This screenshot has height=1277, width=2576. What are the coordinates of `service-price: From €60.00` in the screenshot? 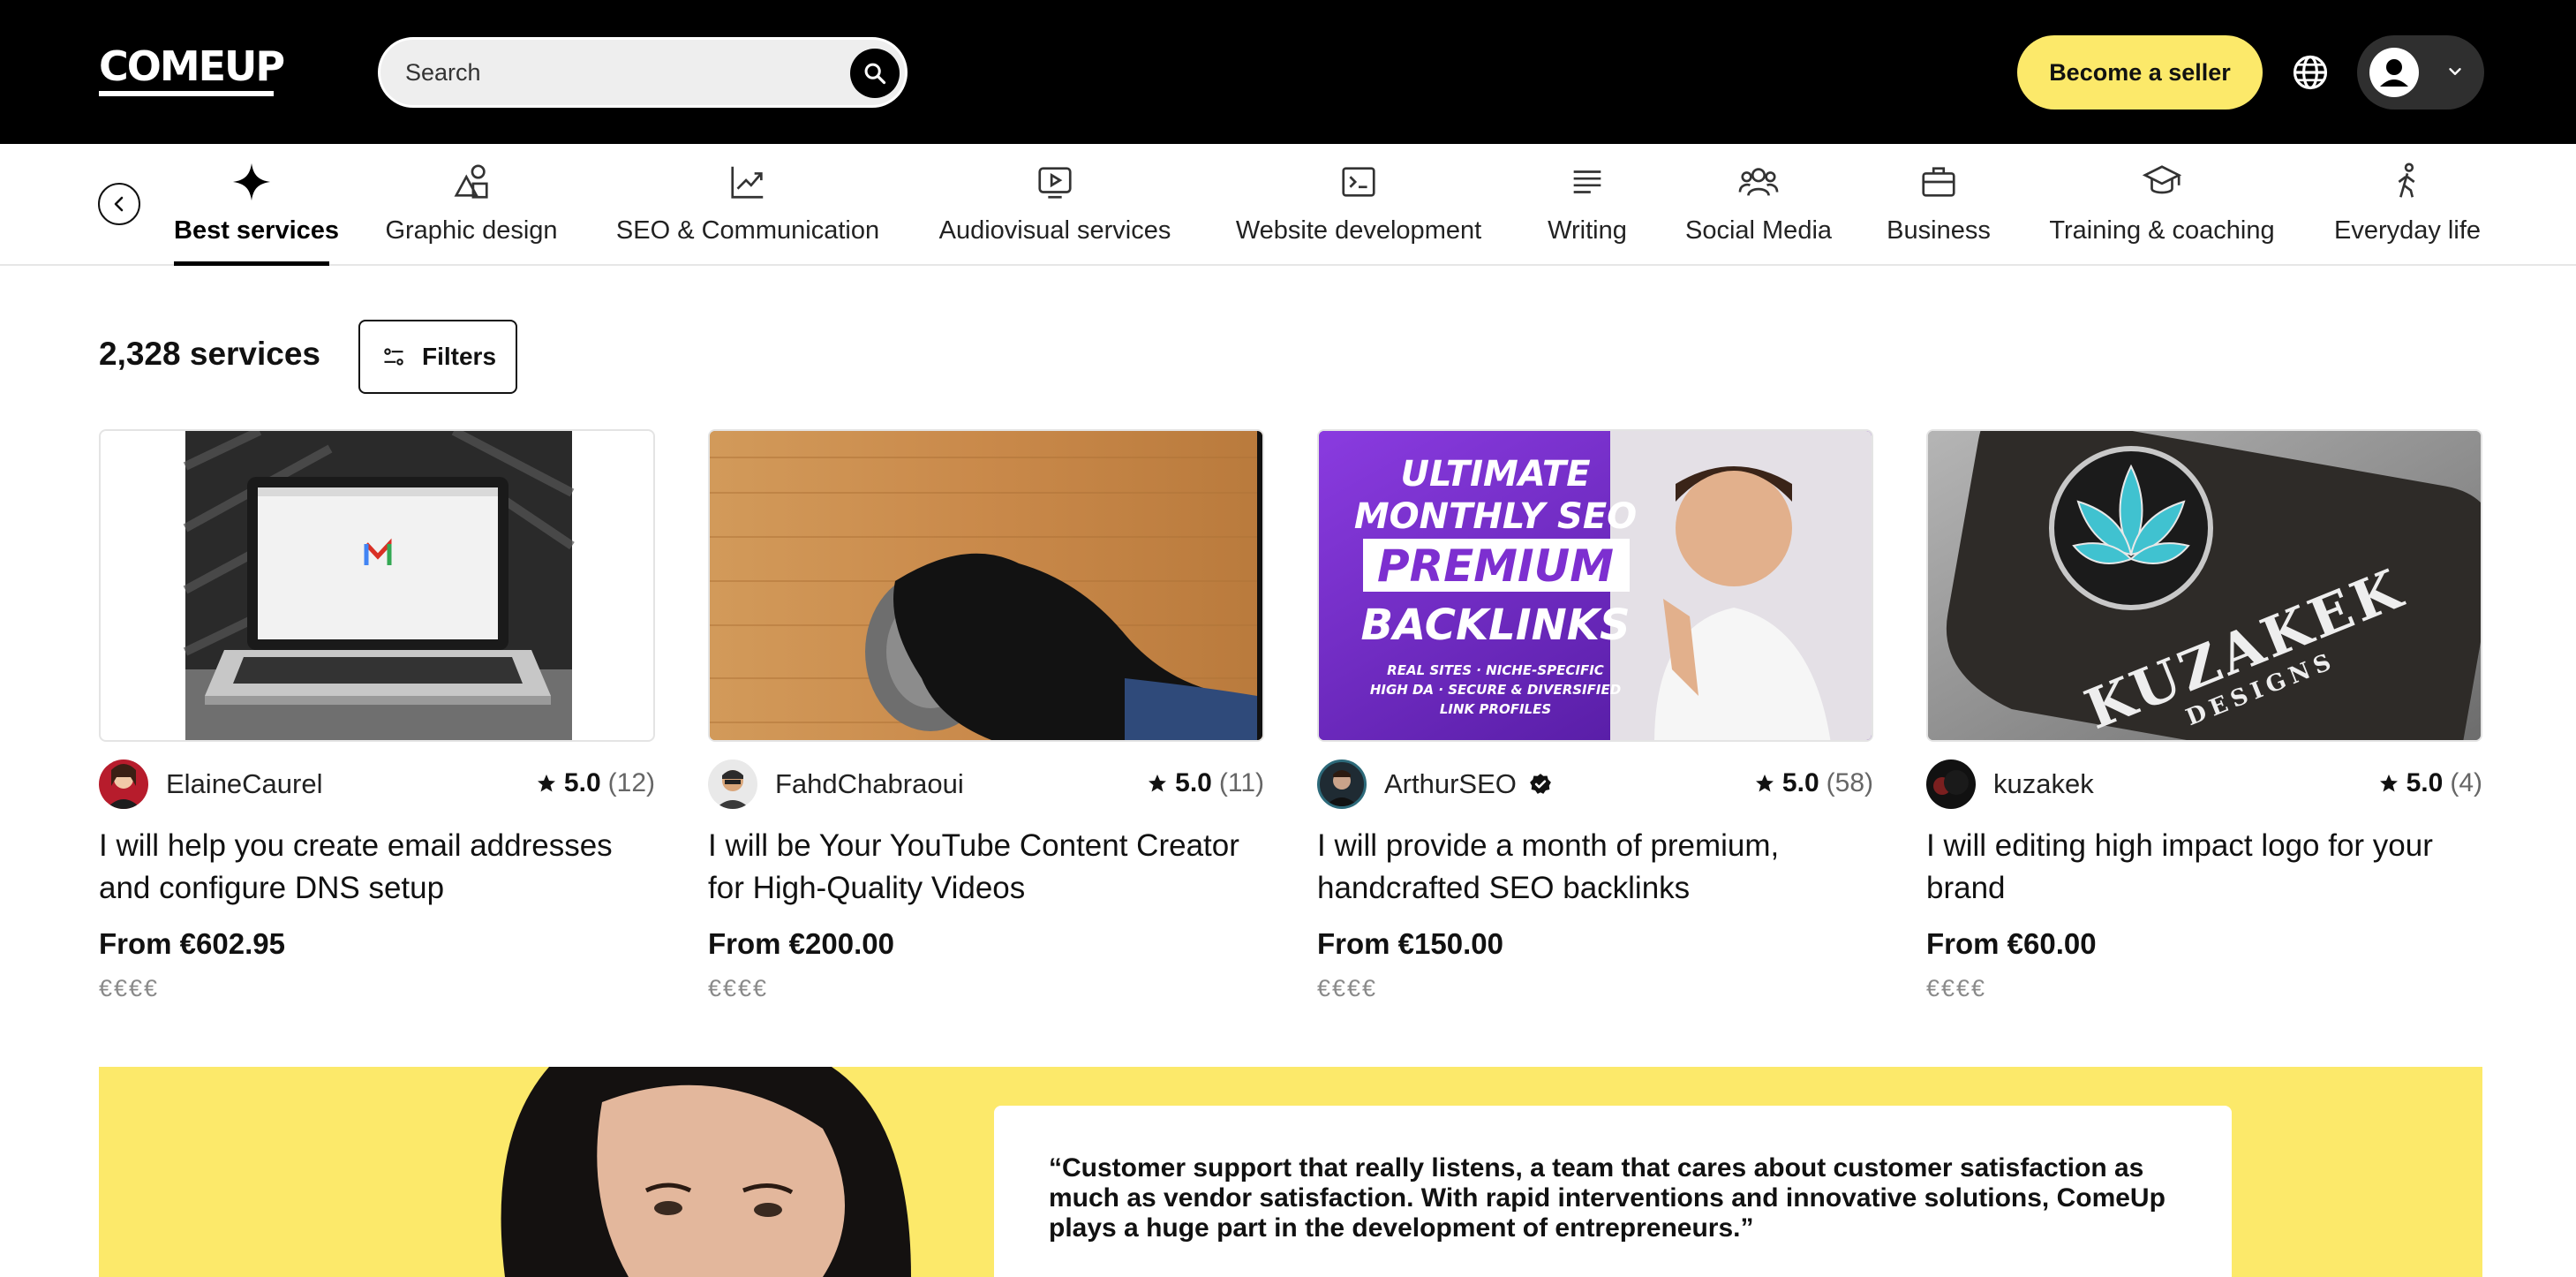 It's located at (2012, 943).